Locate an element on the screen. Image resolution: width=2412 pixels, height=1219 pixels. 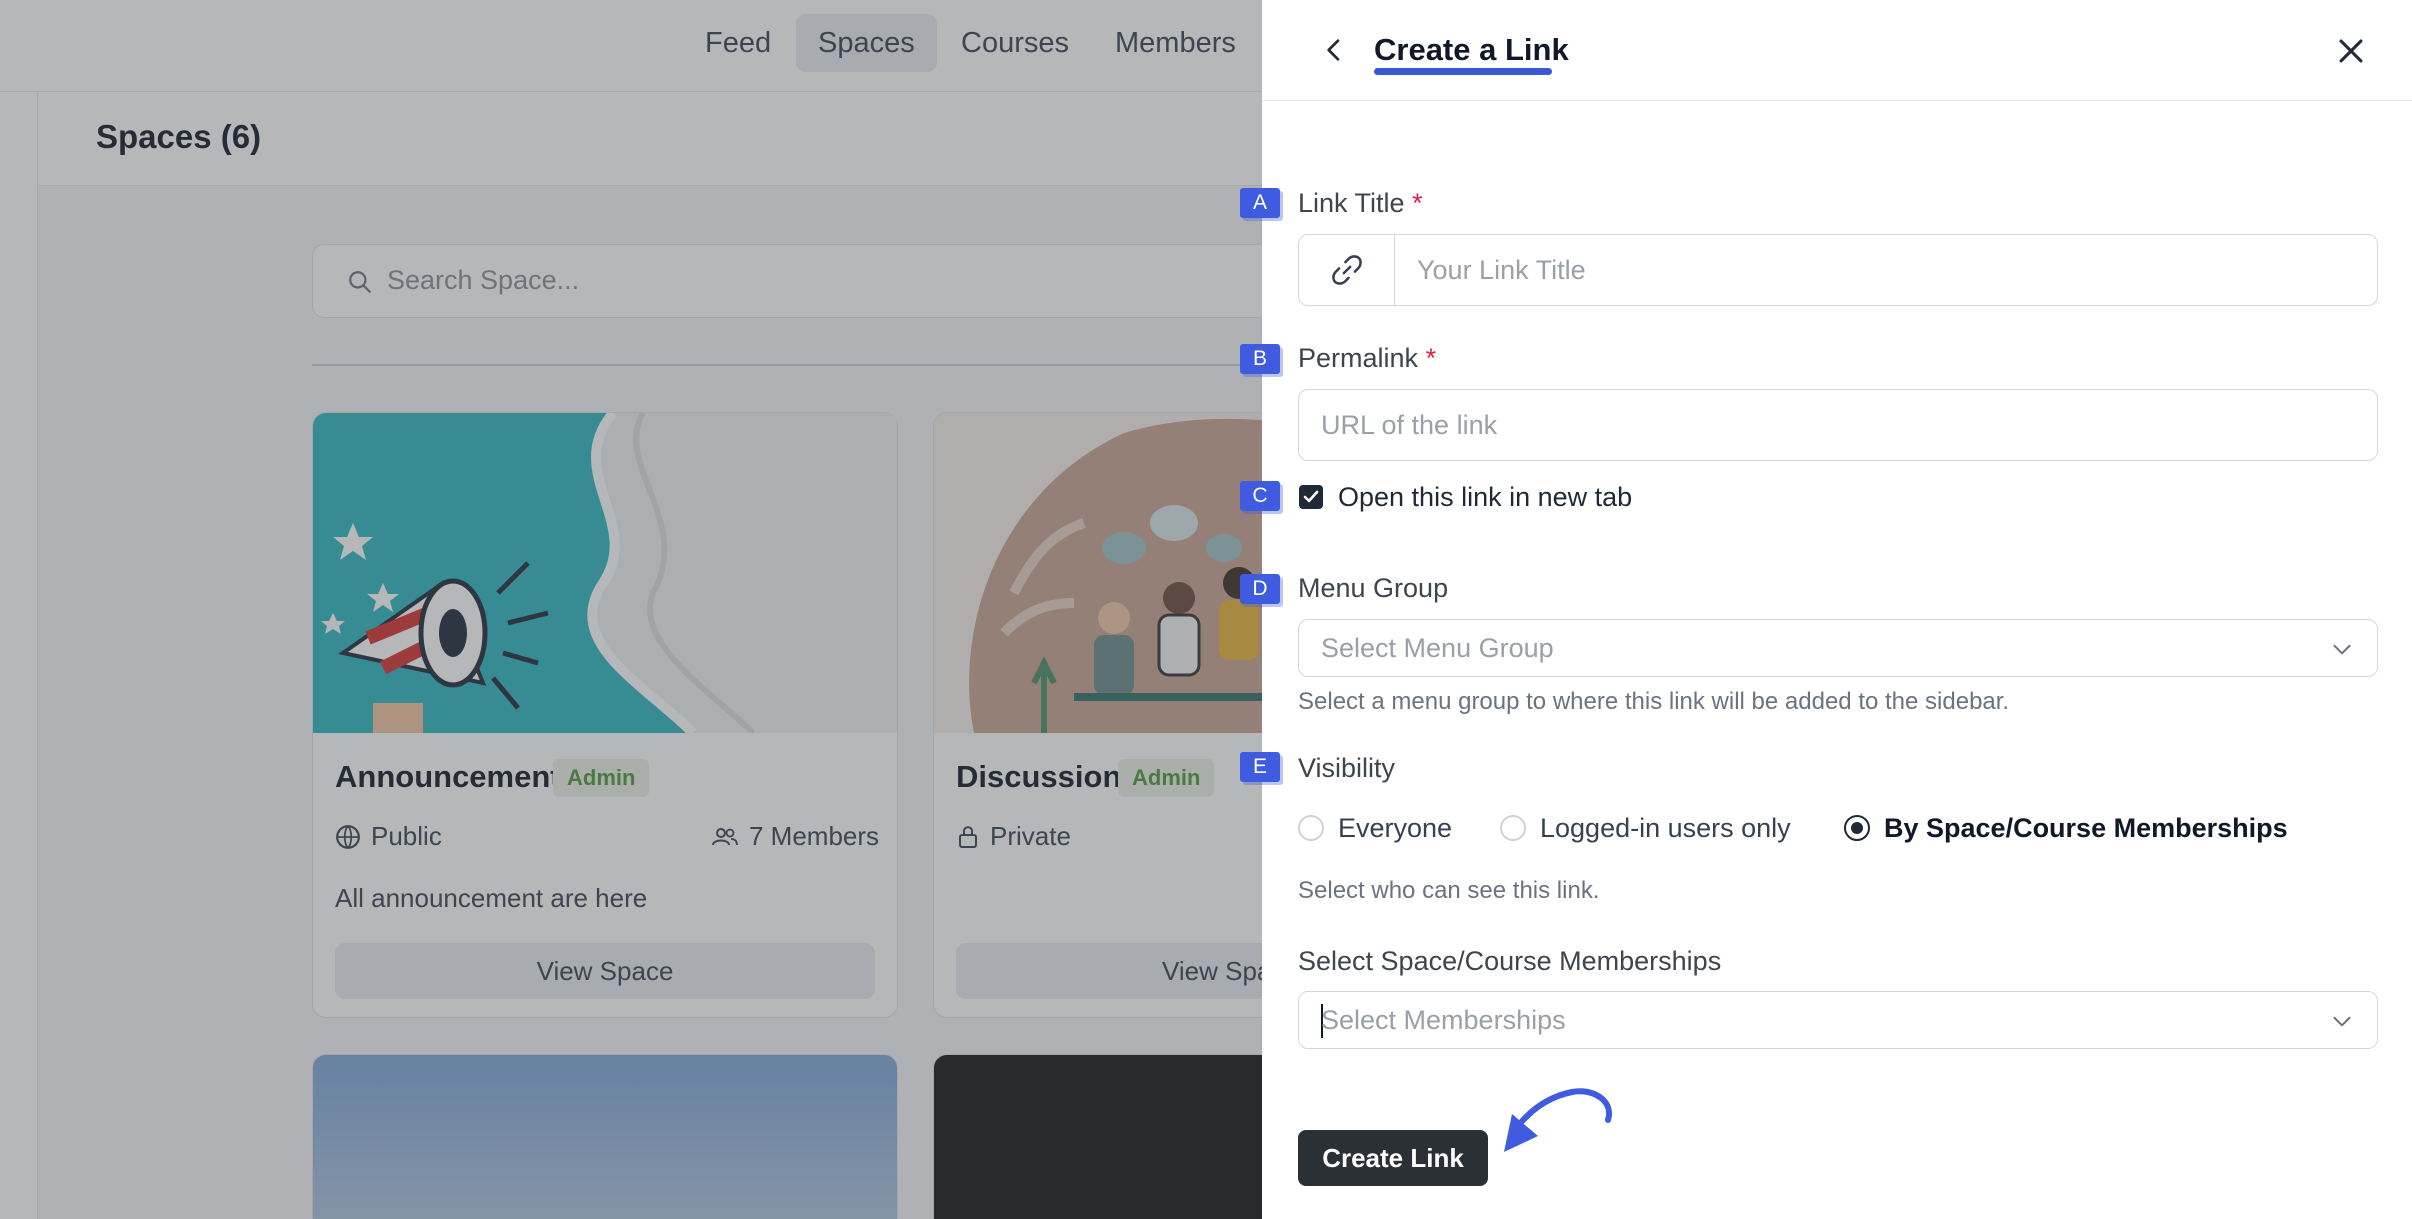
link-title-label: Link Title * is located at coordinates (1360, 203).